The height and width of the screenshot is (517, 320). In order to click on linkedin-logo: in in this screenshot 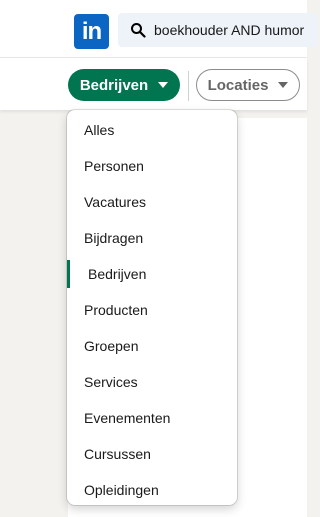, I will do `click(91, 31)`.